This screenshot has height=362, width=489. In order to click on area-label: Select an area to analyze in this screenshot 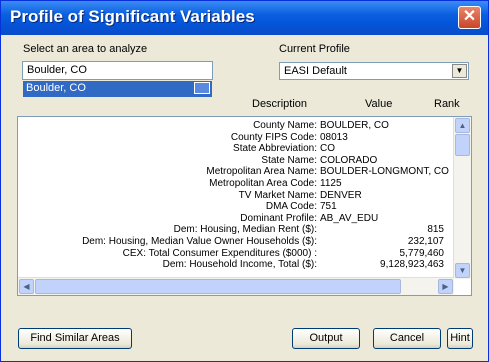, I will do `click(85, 49)`.